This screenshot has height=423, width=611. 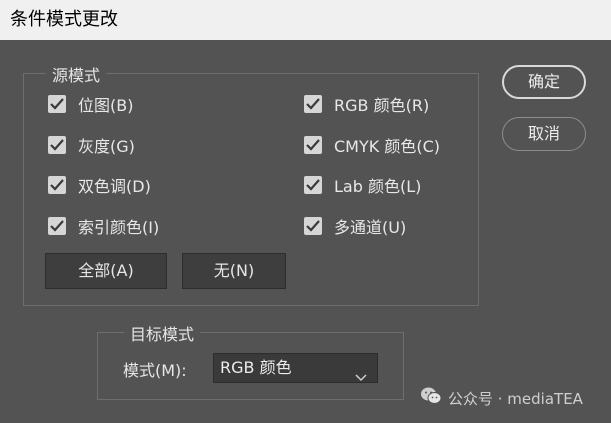 What do you see at coordinates (234, 271) in the screenshot?
I see `select-none-button: 无(N)` at bounding box center [234, 271].